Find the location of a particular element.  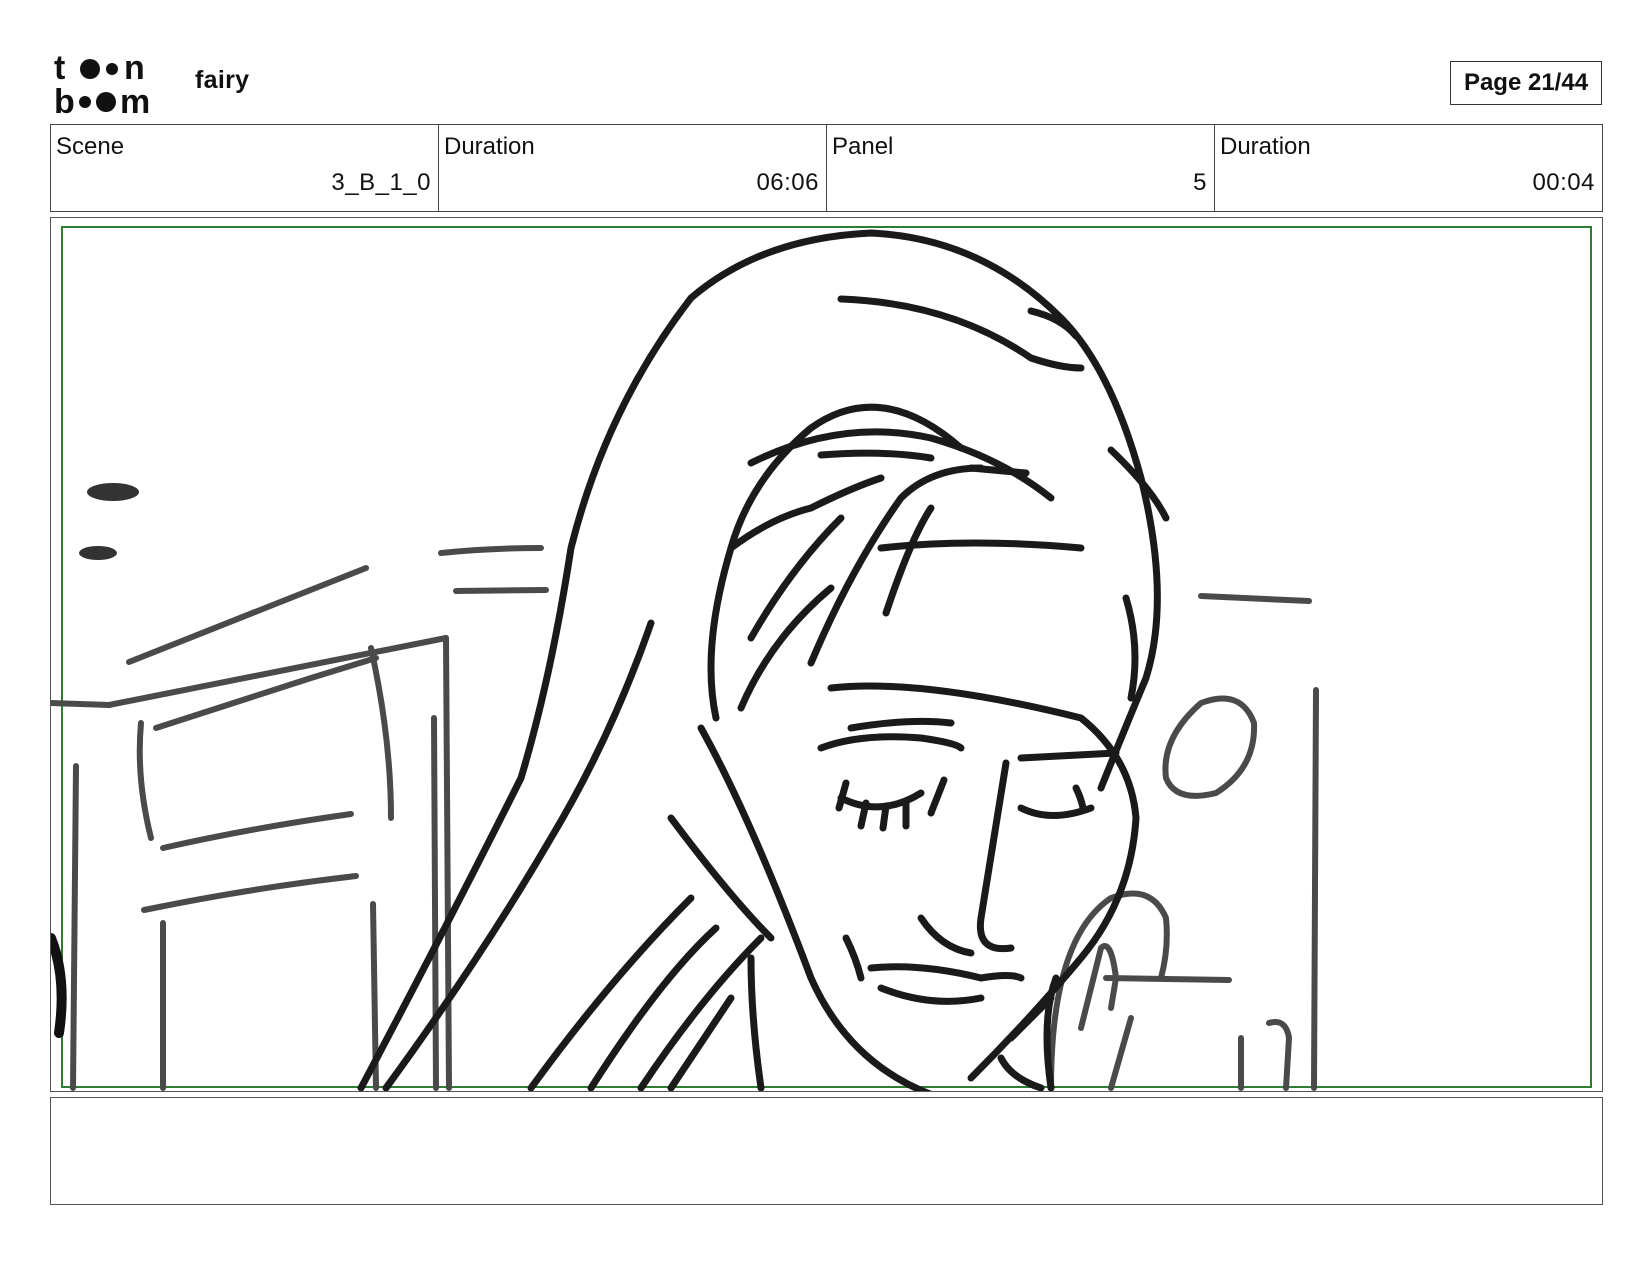

toon-boom-logo: t n b m is located at coordinates (102, 84).